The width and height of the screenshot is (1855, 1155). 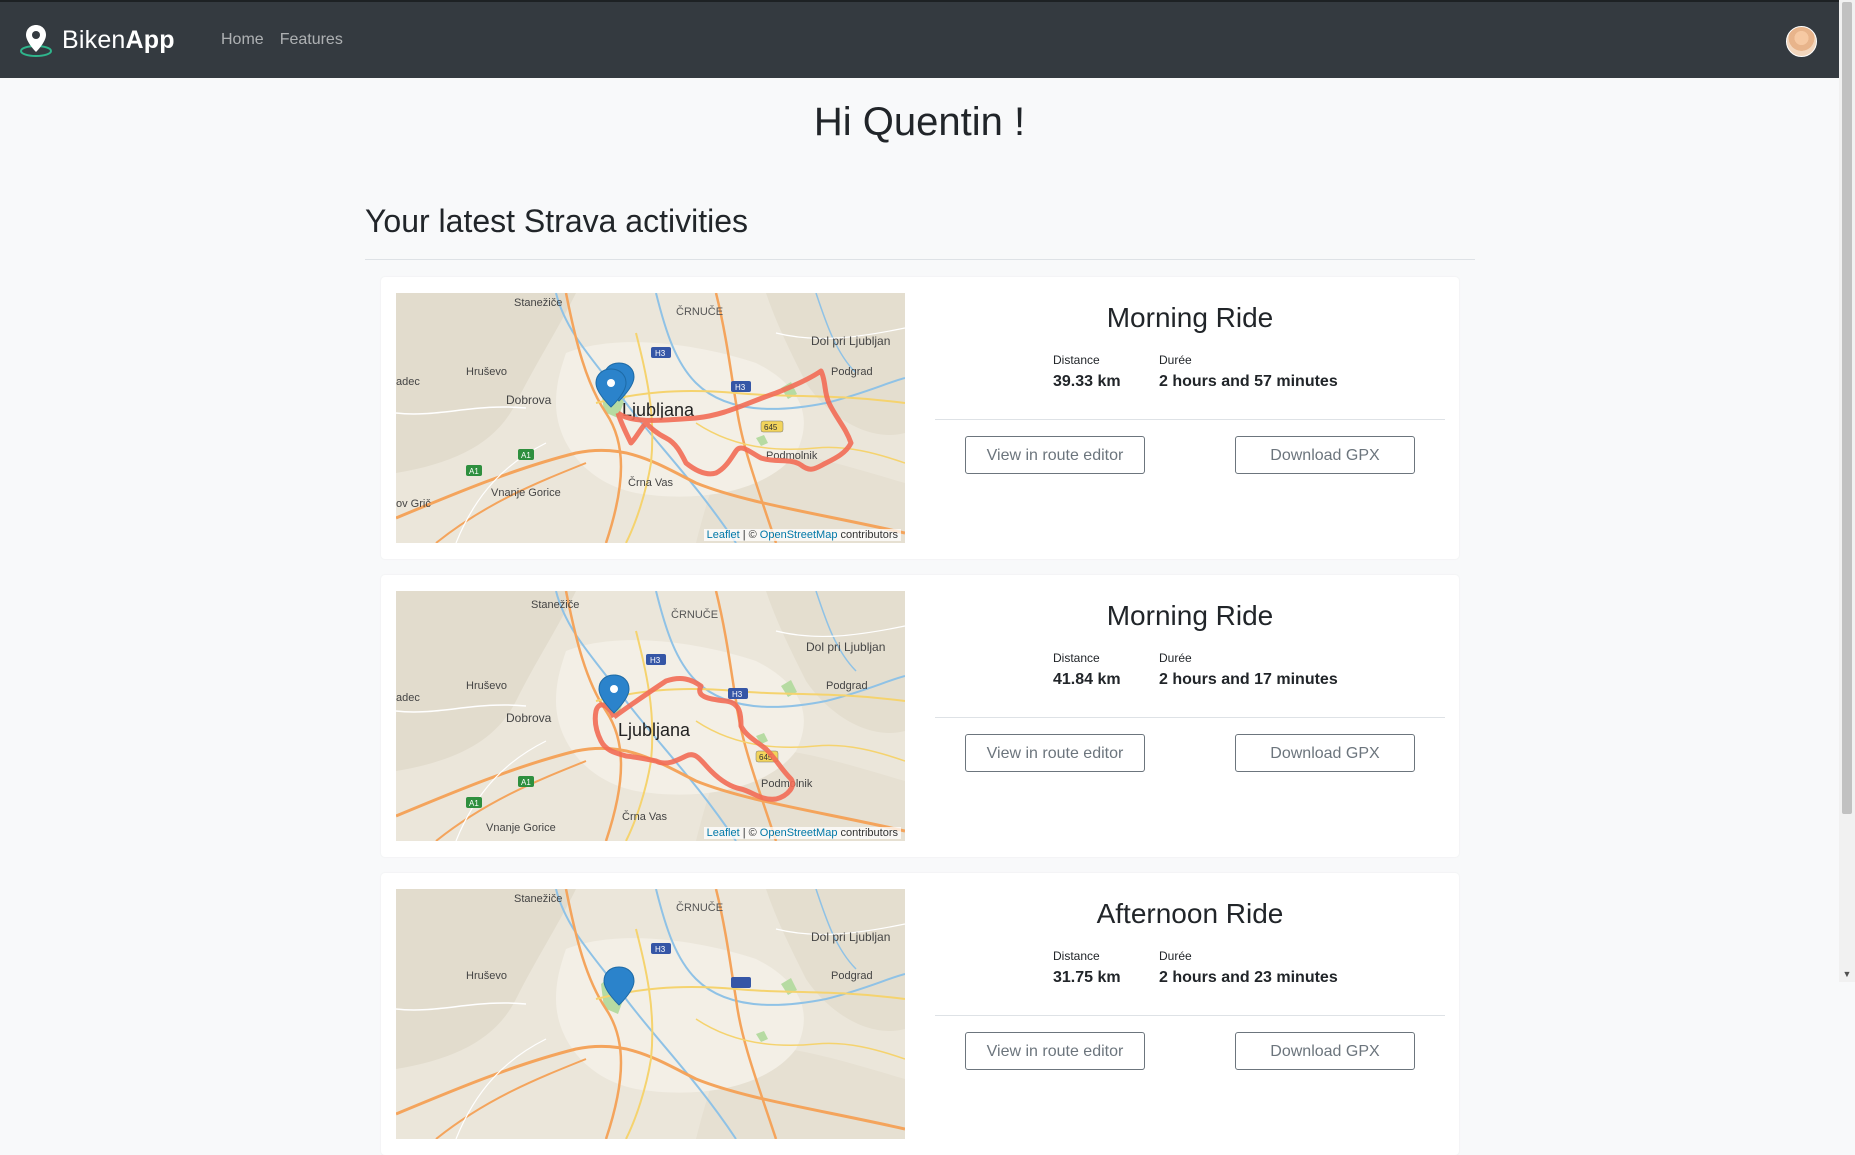 What do you see at coordinates (1248, 381) in the screenshot?
I see `duration-value: 2 hours and 57 minutes` at bounding box center [1248, 381].